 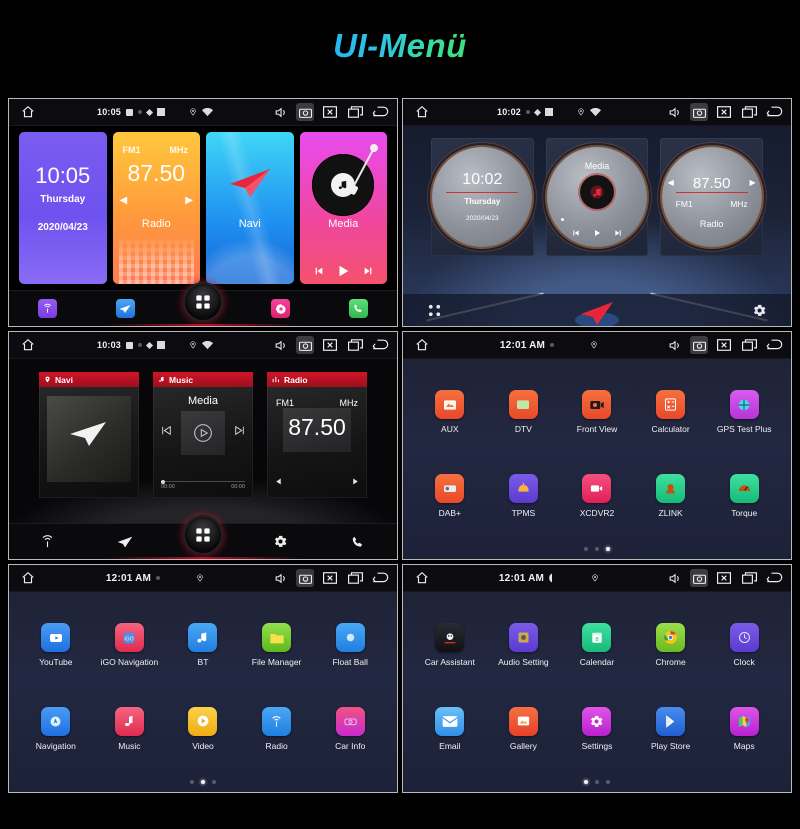 I want to click on app-item: Navigation, so click(x=56, y=729).